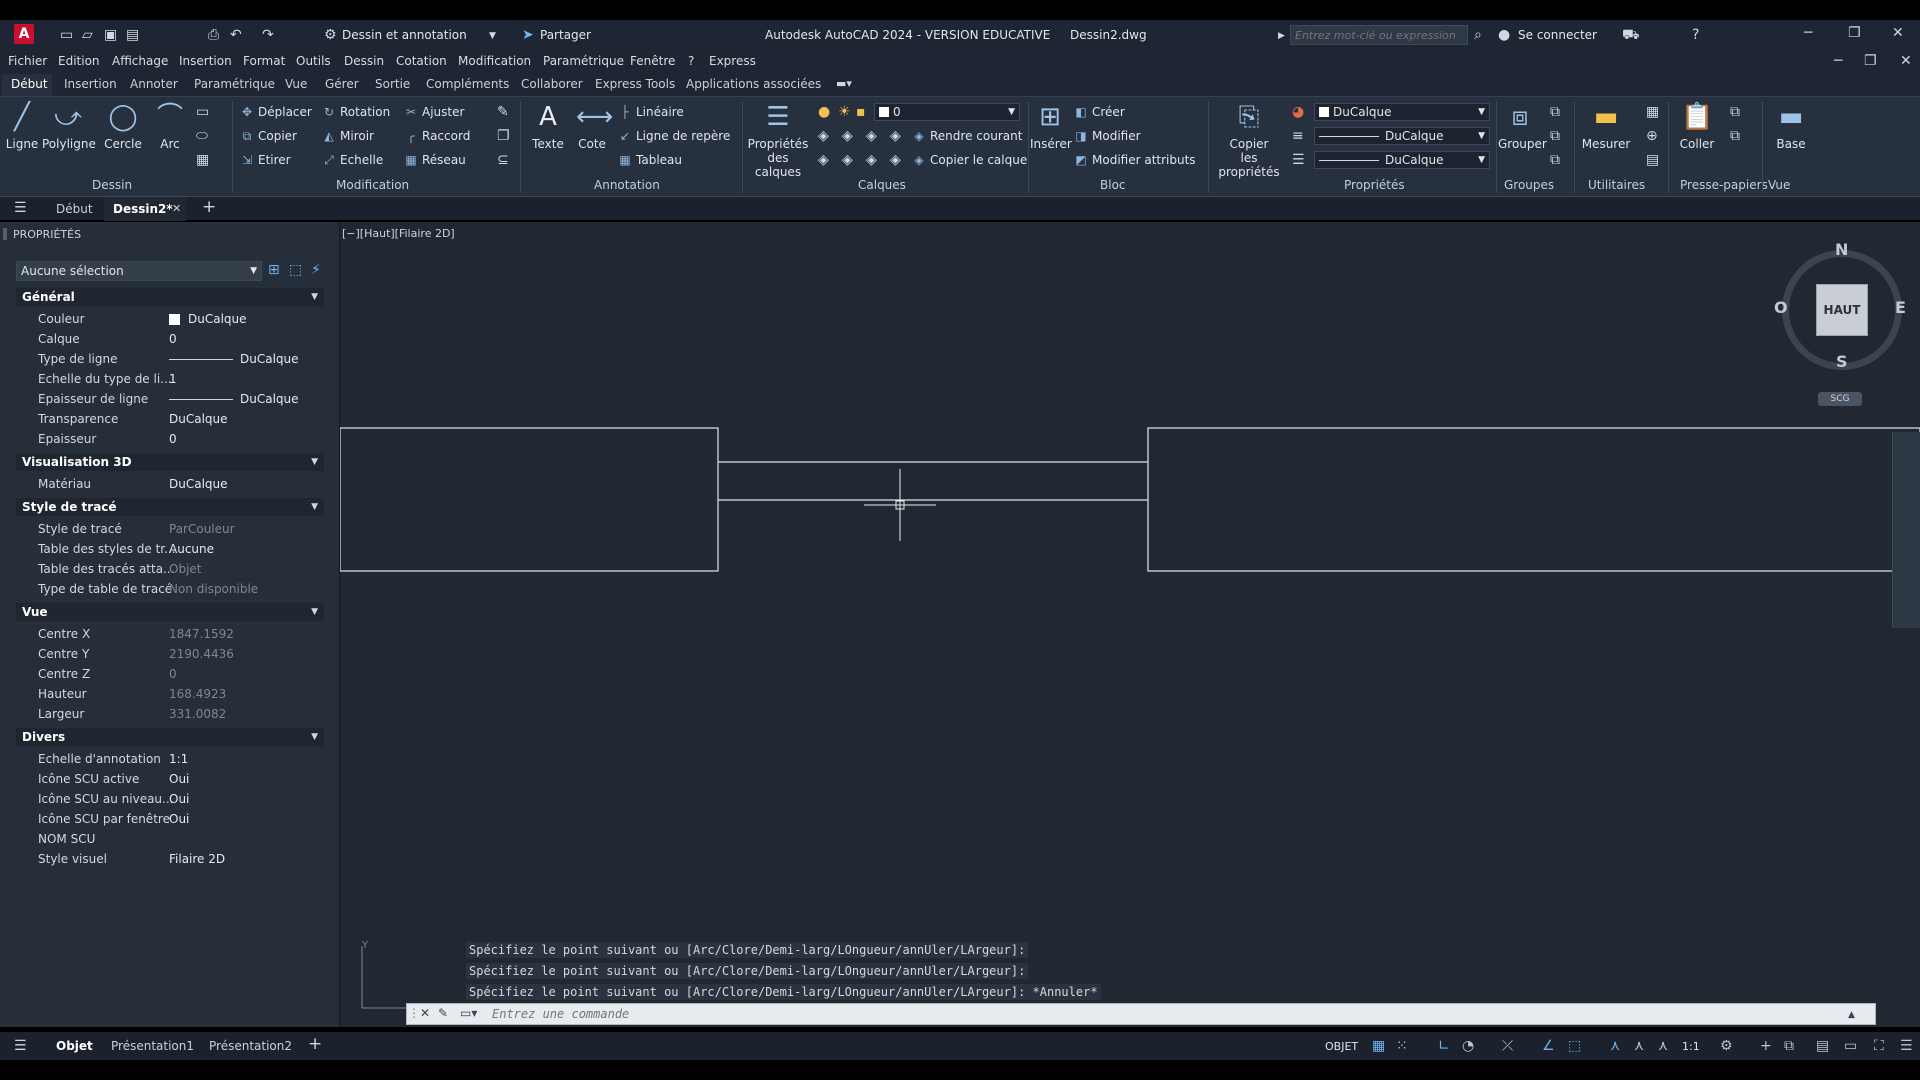  Describe the element at coordinates (90, 84) in the screenshot. I see `tab-insertion: Insertion` at that location.